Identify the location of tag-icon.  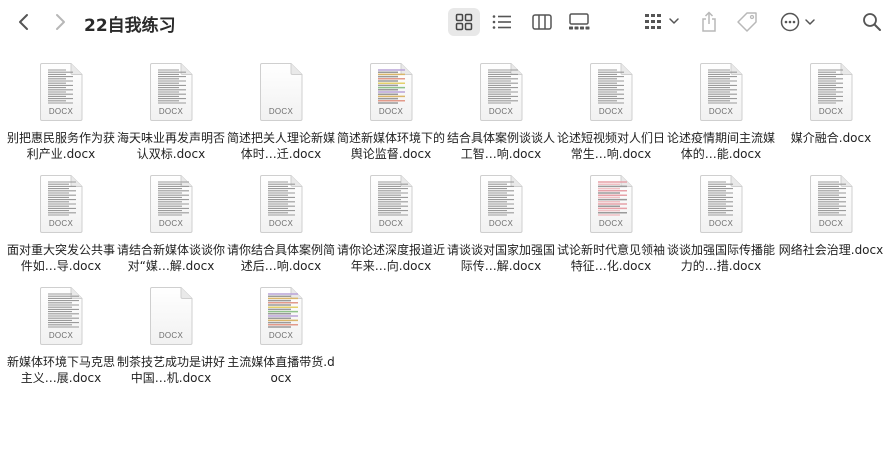
(747, 22).